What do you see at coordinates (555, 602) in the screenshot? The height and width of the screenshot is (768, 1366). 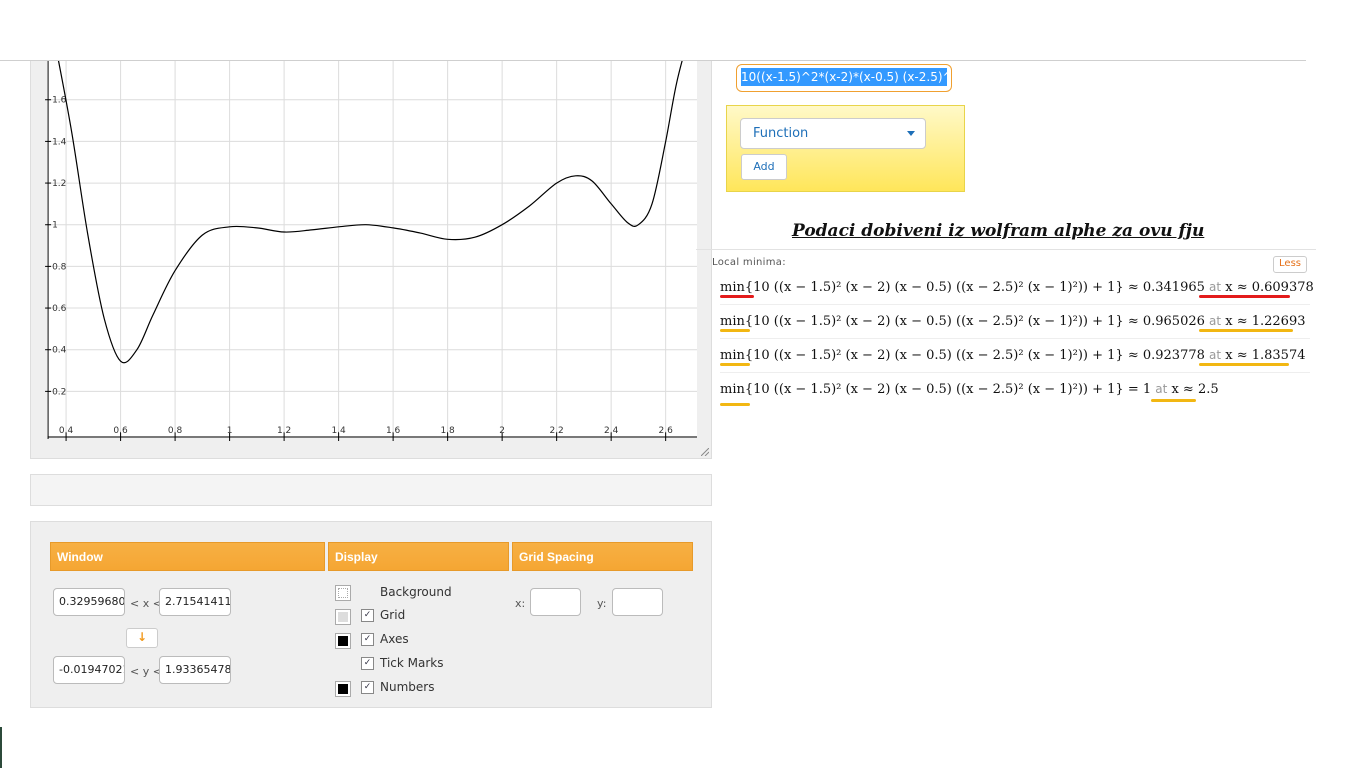 I see `grid-spacing-x-input` at bounding box center [555, 602].